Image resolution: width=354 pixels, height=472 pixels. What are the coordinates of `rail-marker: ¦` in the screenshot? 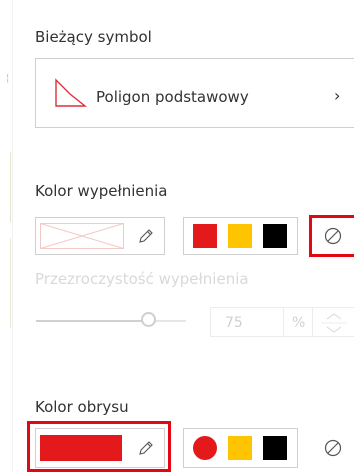 It's located at (8, 78).